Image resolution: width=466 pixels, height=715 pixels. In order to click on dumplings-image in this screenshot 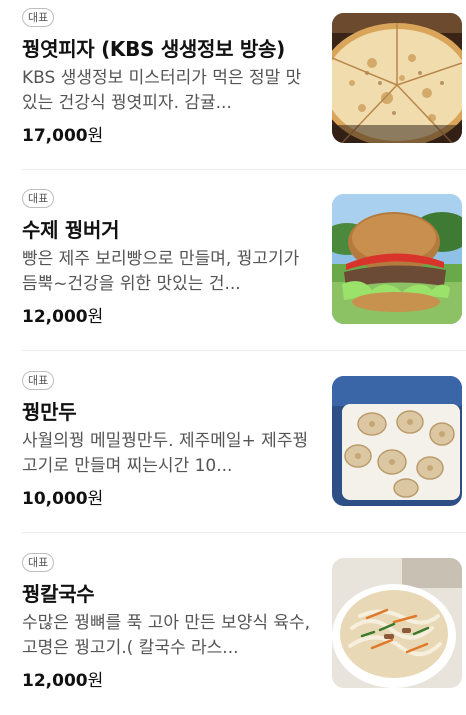, I will do `click(397, 441)`.